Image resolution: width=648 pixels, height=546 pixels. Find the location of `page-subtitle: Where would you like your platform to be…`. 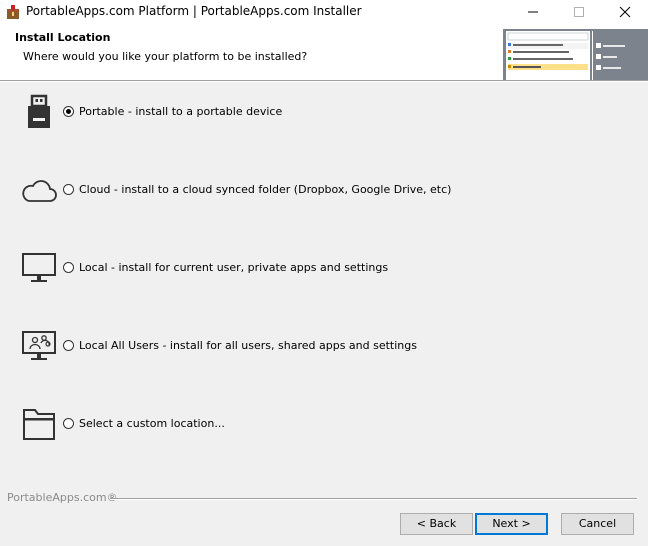

page-subtitle: Where would you like your platform to be… is located at coordinates (165, 56).